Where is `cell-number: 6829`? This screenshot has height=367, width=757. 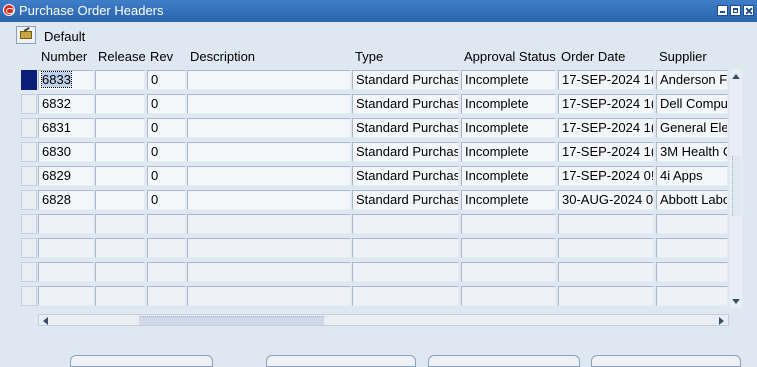 cell-number: 6829 is located at coordinates (66, 176).